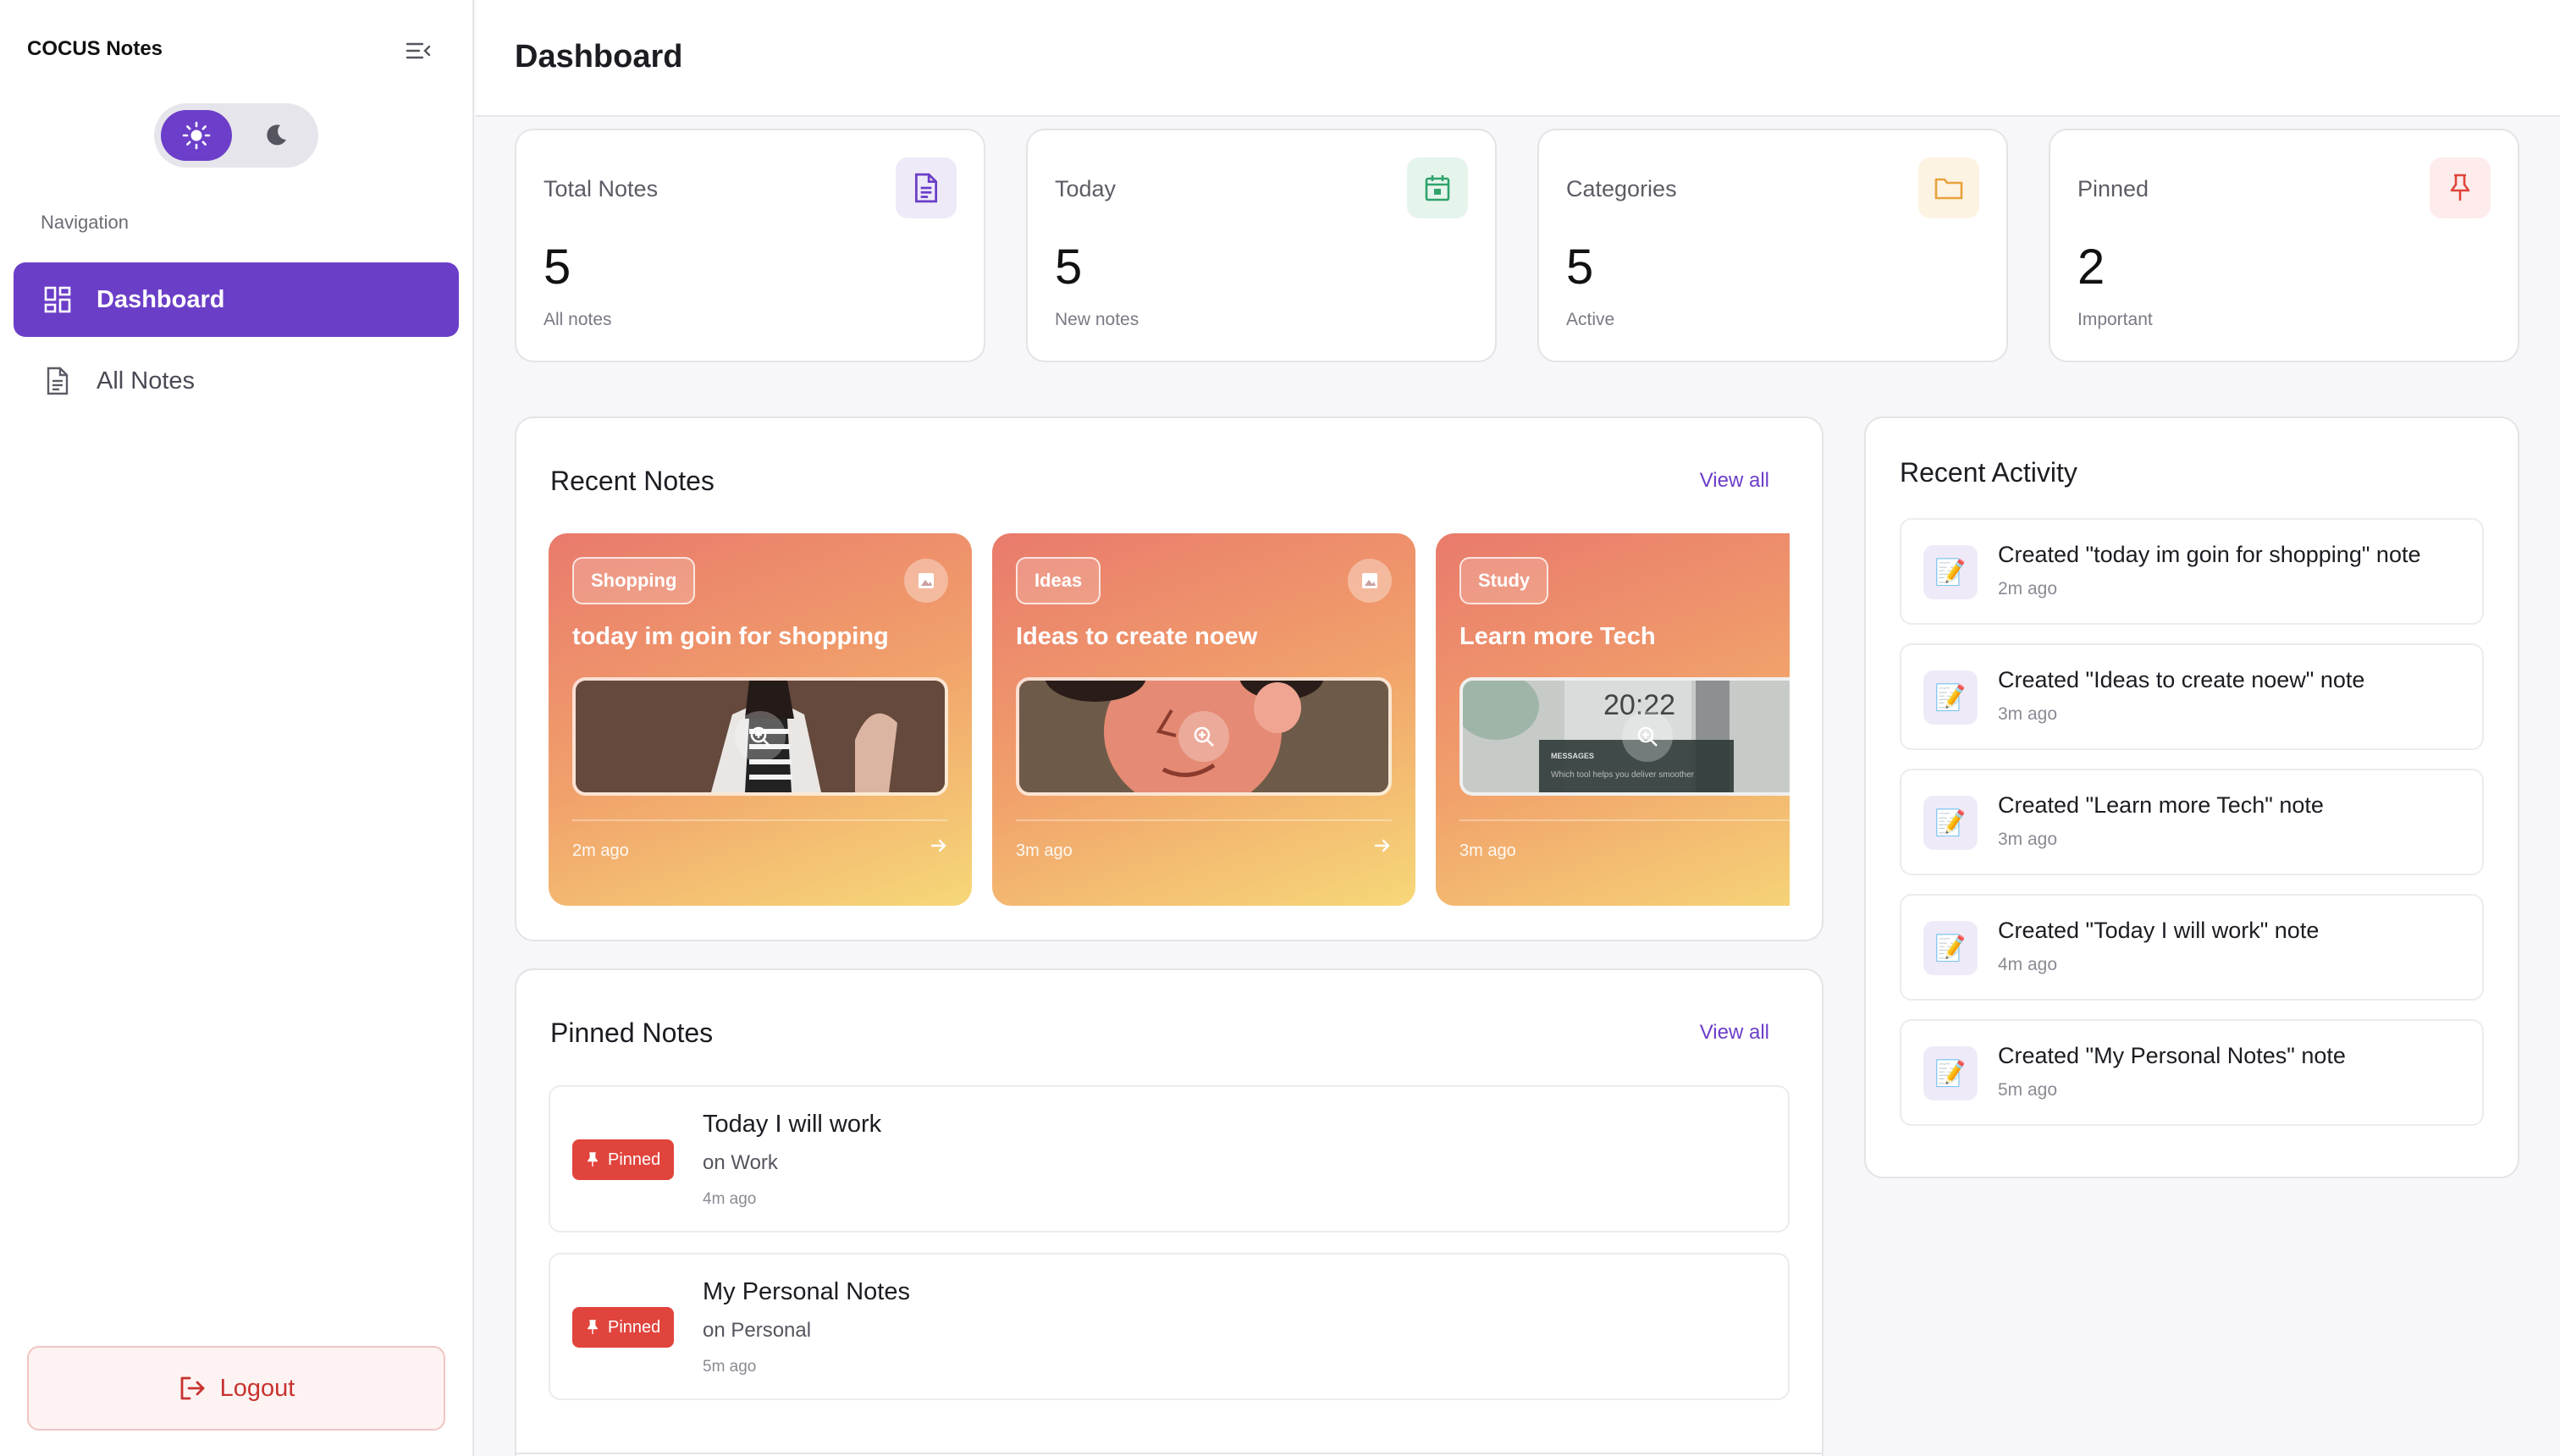 Image resolution: width=2560 pixels, height=1456 pixels. What do you see at coordinates (730, 1199) in the screenshot?
I see `pinned-note-time: 4m ago` at bounding box center [730, 1199].